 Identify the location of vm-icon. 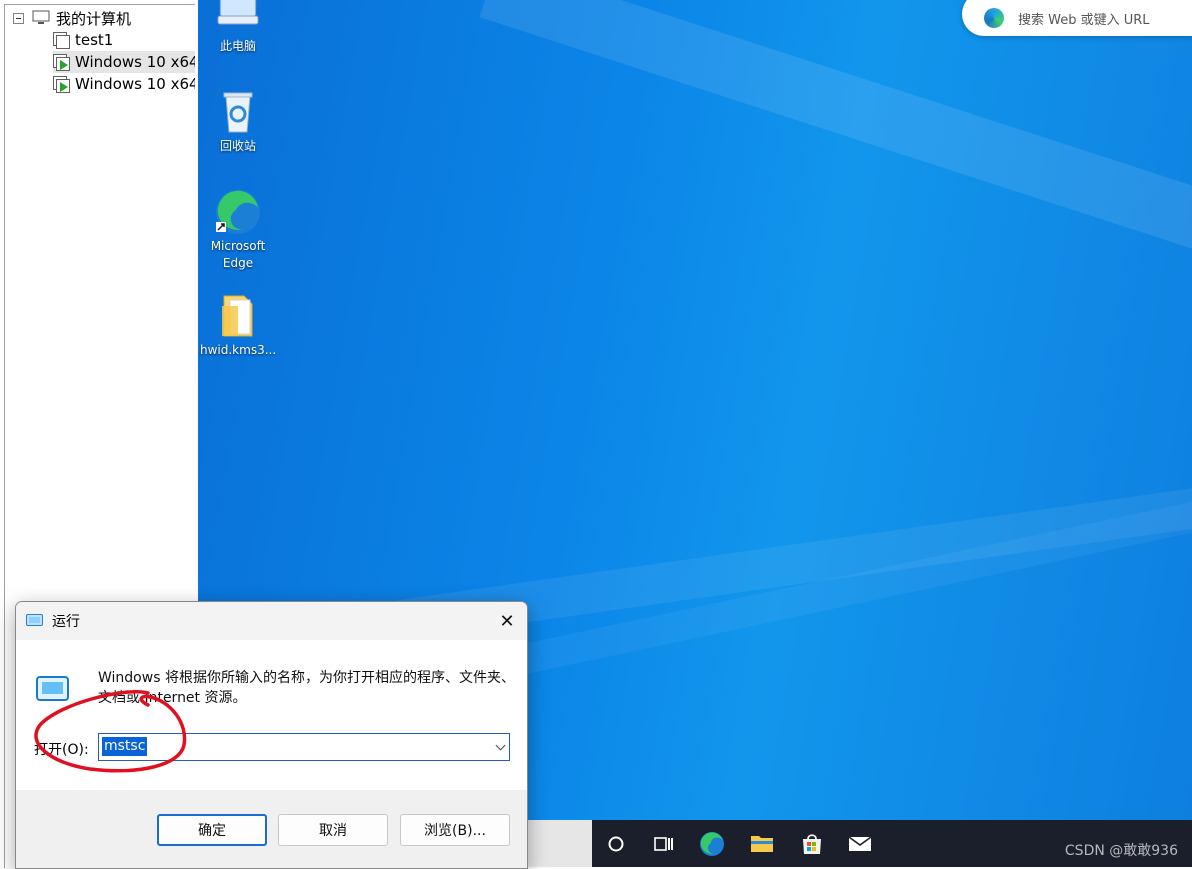
(61, 40).